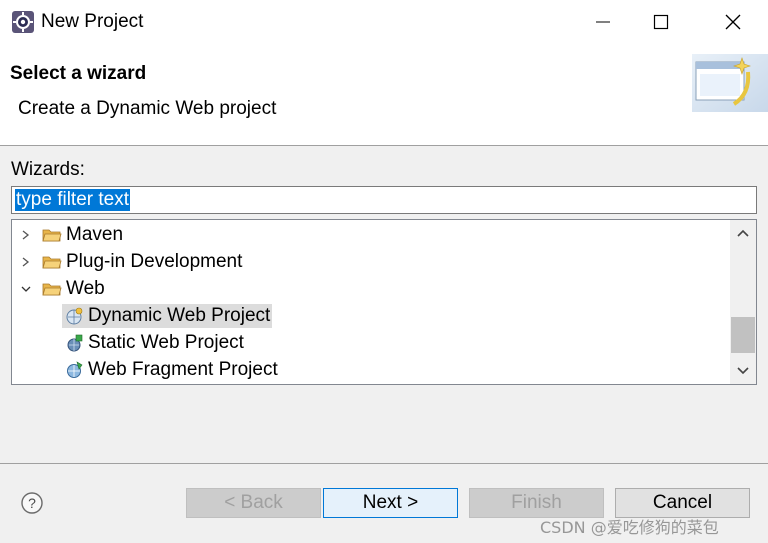  What do you see at coordinates (85, 288) in the screenshot?
I see `tree-item-label: Web` at bounding box center [85, 288].